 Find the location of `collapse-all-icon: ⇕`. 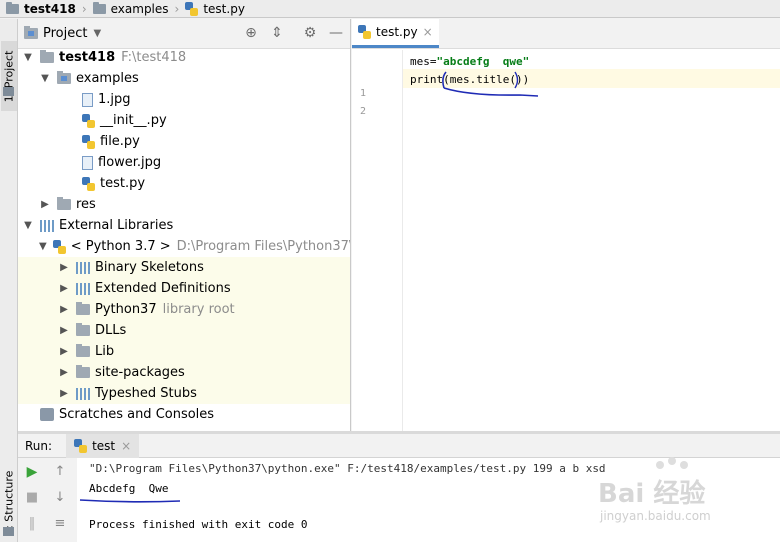

collapse-all-icon: ⇕ is located at coordinates (277, 33).